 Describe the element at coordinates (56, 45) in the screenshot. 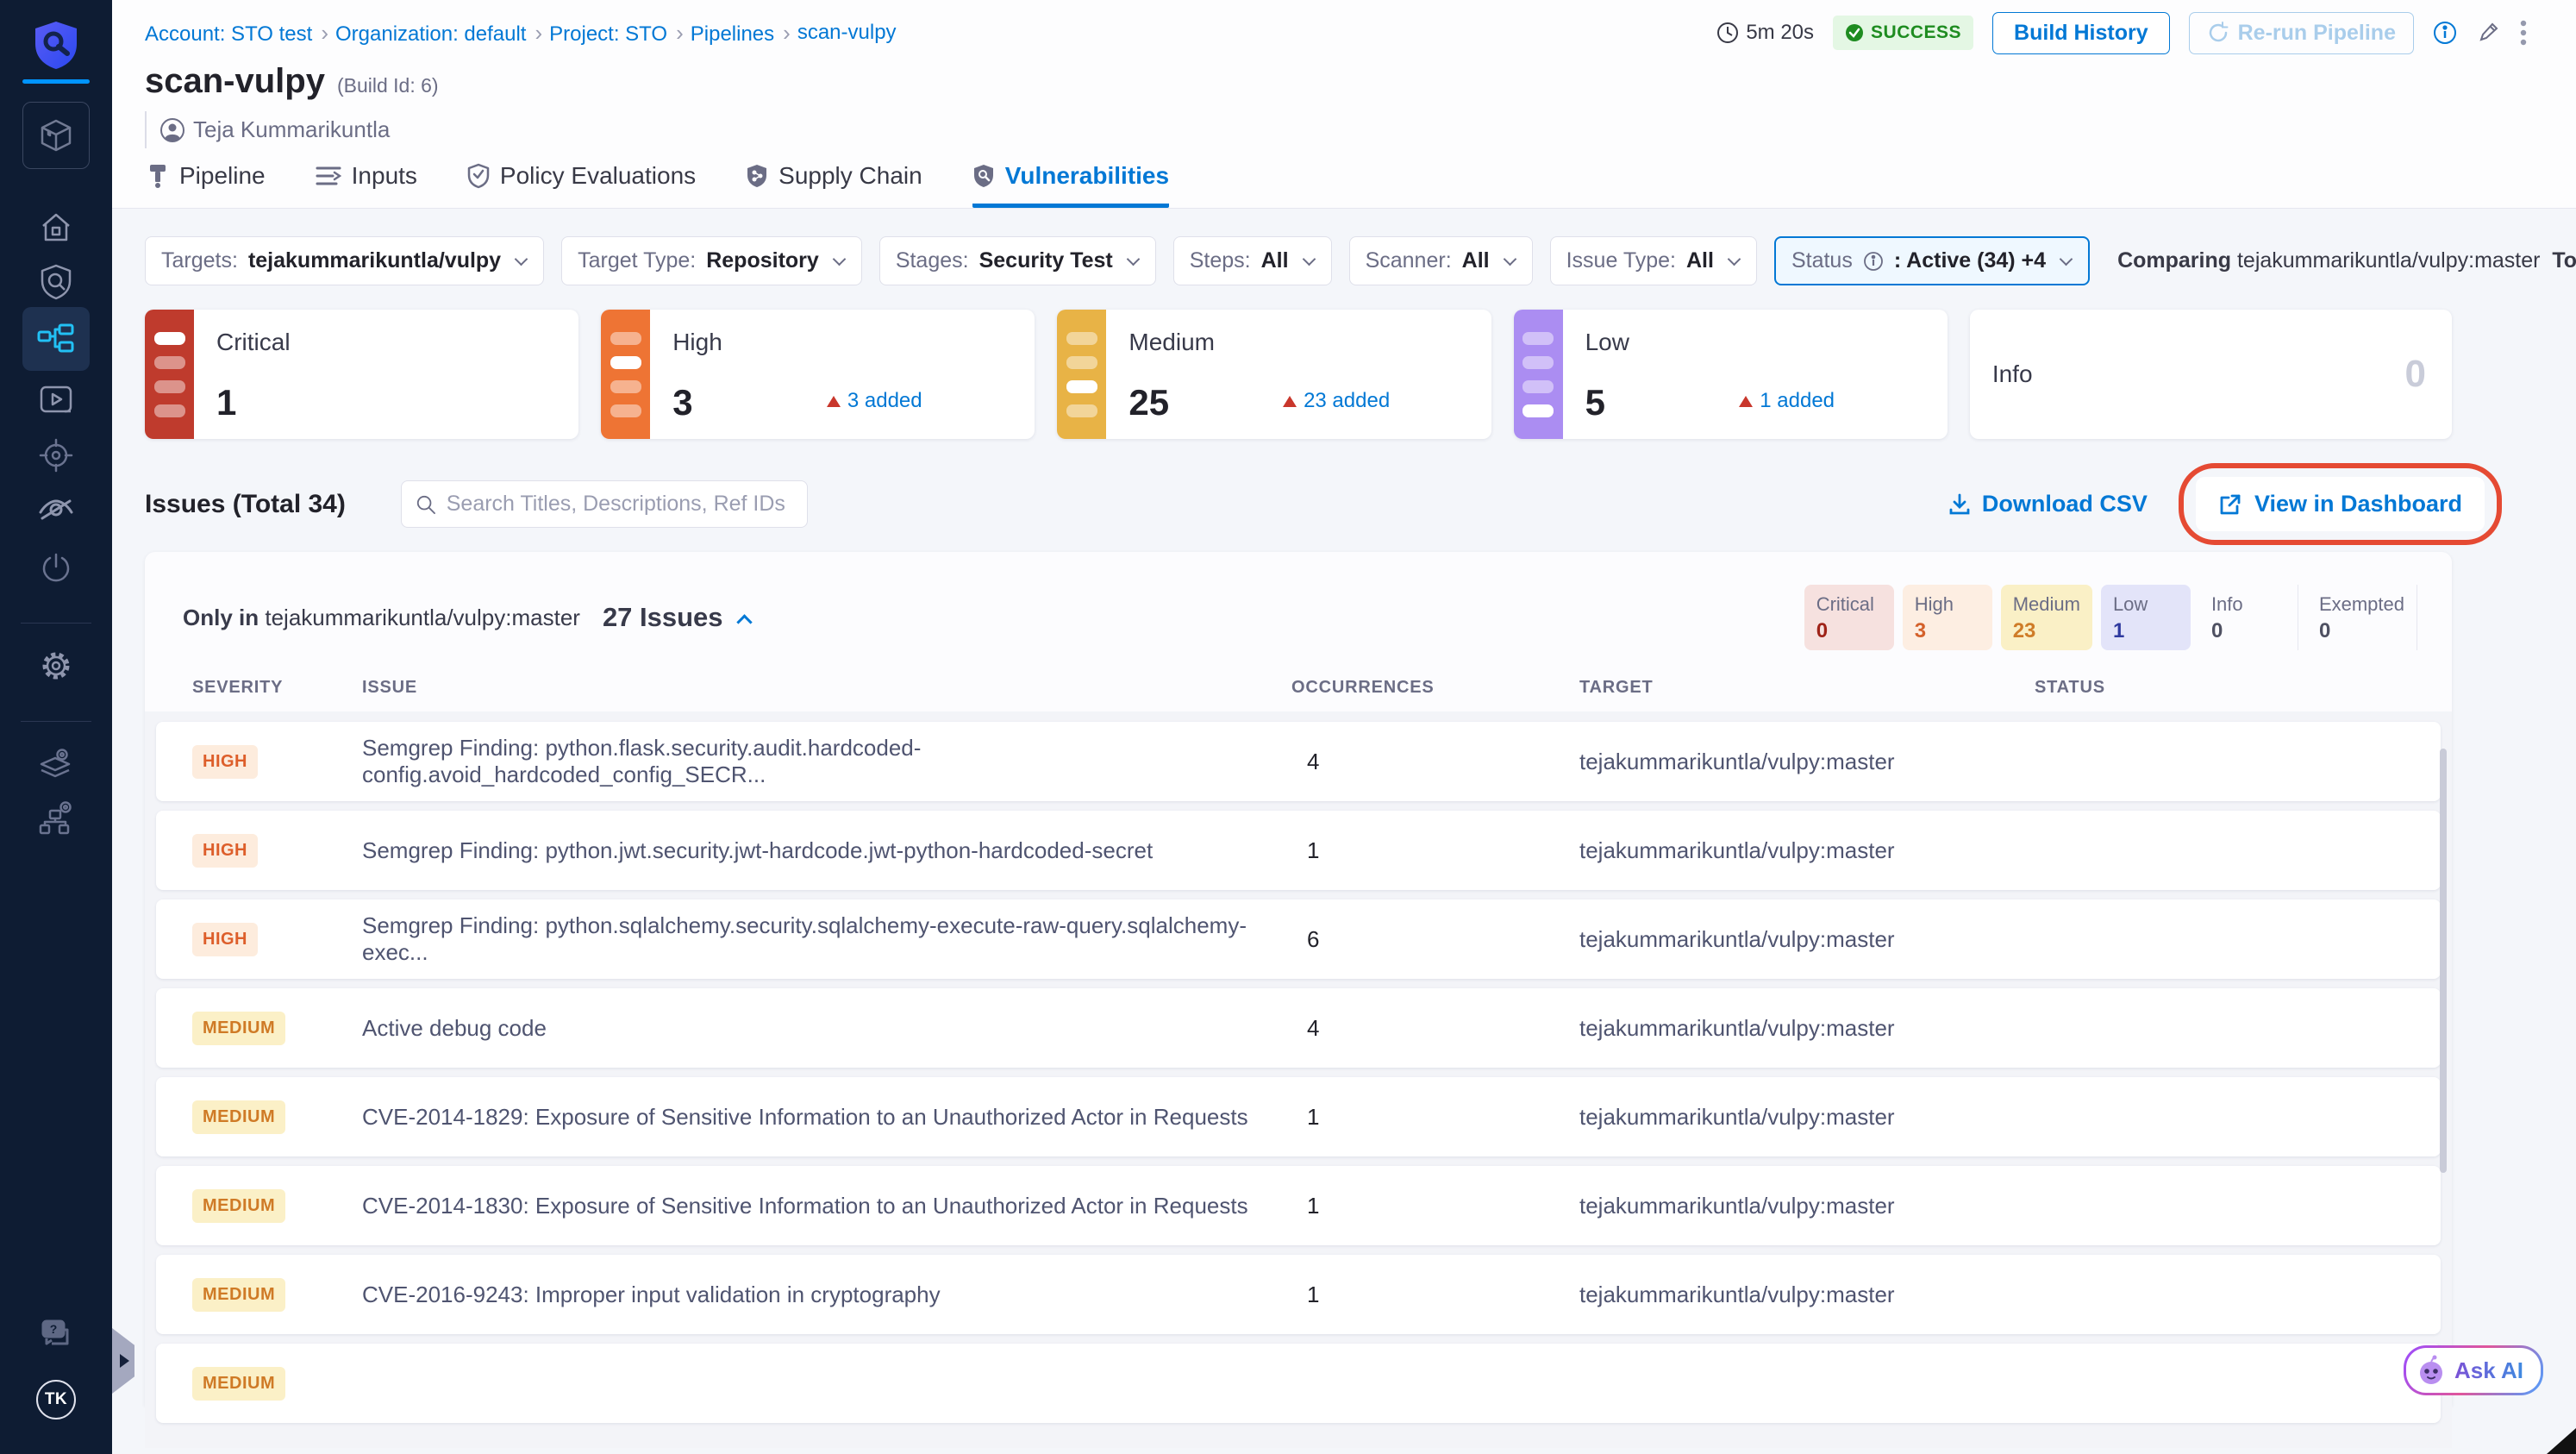

I see `harness-sto-logo` at that location.